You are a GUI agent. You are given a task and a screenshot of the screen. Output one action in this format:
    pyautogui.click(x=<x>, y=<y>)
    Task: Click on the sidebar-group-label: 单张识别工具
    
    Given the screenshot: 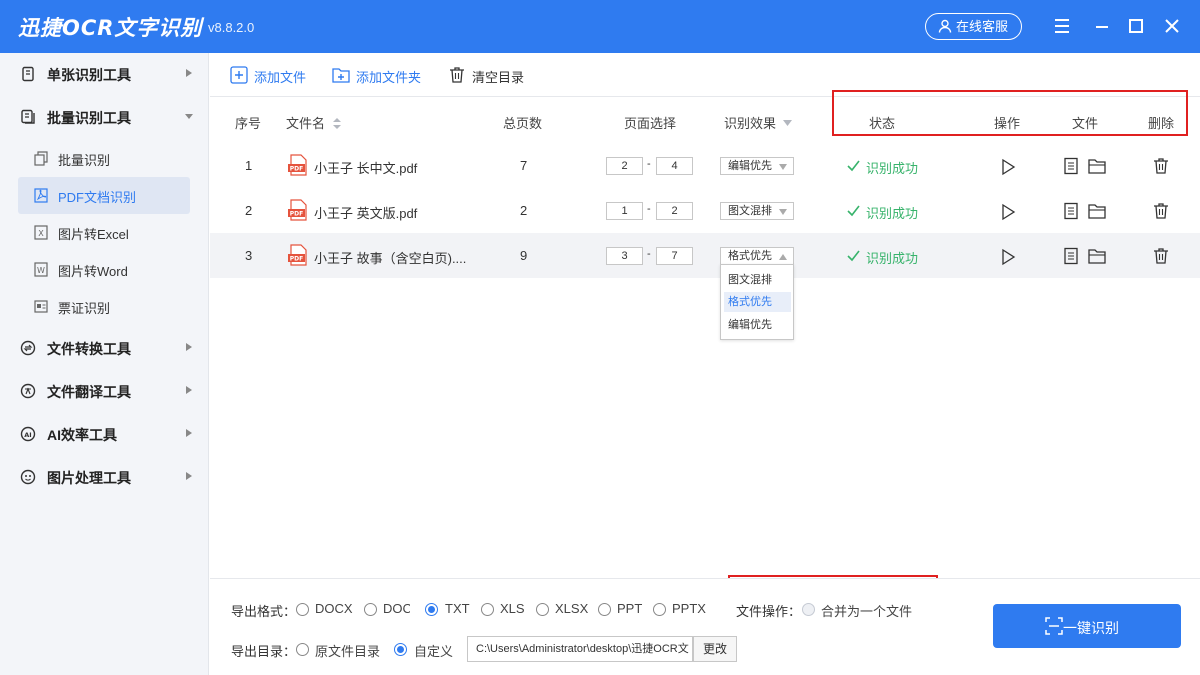 What is the action you would take?
    pyautogui.click(x=89, y=75)
    